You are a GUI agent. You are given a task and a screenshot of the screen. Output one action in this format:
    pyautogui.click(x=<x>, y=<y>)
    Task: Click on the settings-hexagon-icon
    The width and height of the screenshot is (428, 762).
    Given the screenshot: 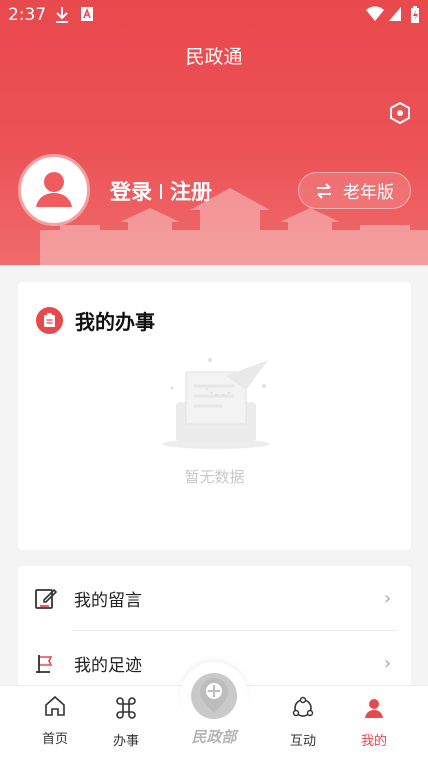 What is the action you would take?
    pyautogui.click(x=400, y=113)
    